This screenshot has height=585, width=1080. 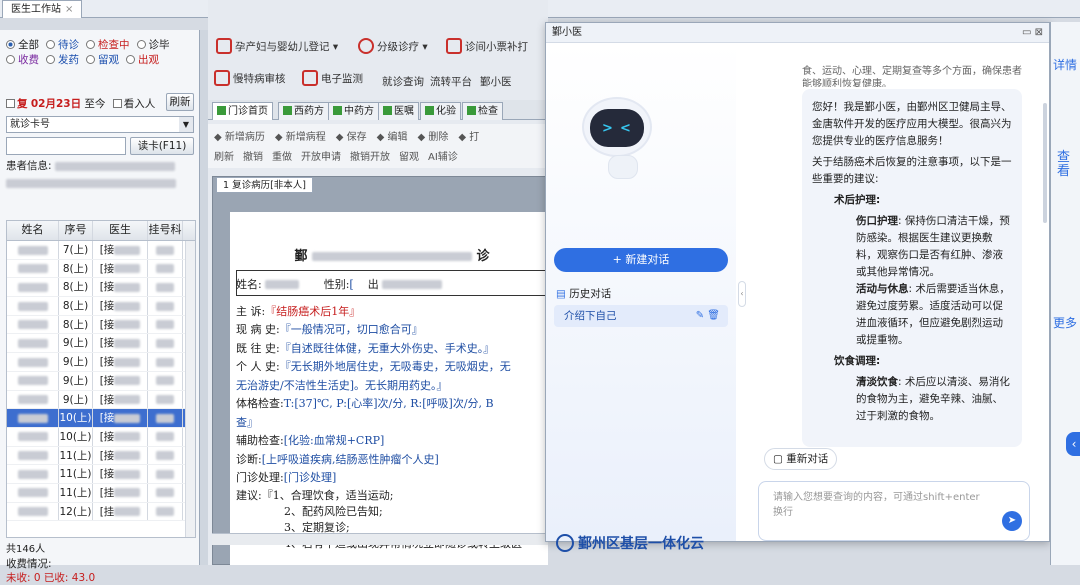 I want to click on action-保存: ◆ 保存, so click(x=351, y=137).